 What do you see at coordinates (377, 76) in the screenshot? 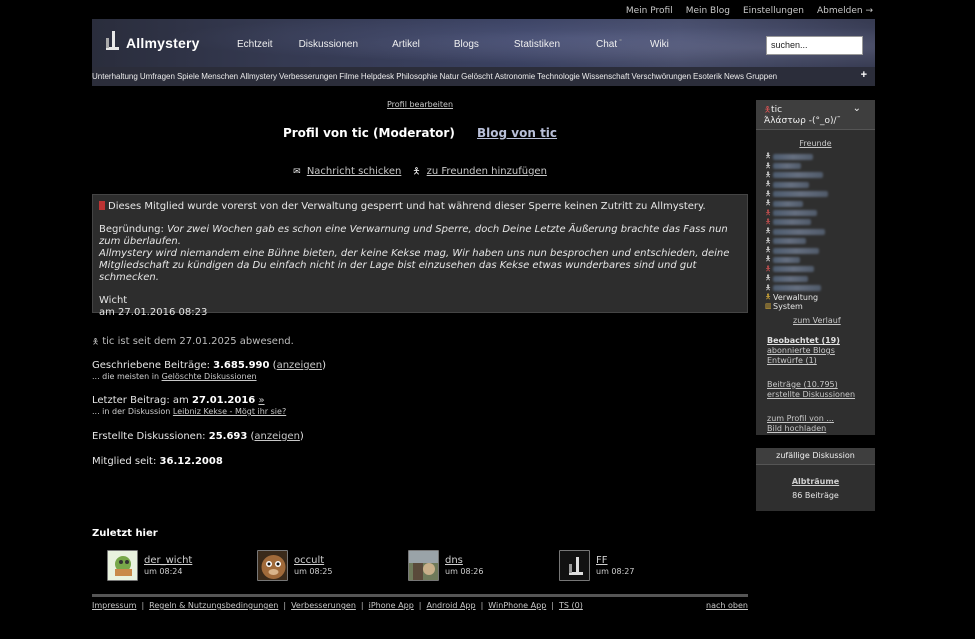
I see `cat-helpdesk: Helpdesk` at bounding box center [377, 76].